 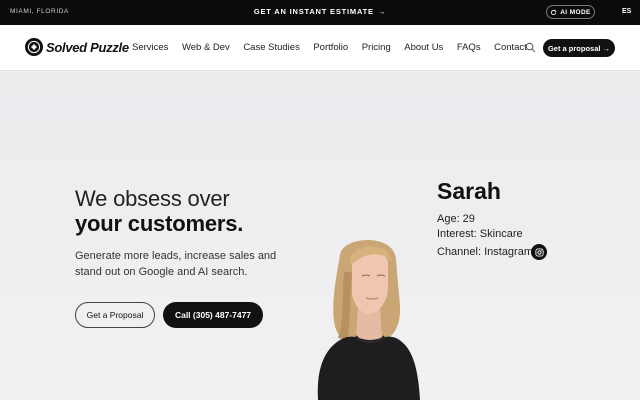 I want to click on hero-headline-light: We obsess over, so click(x=152, y=198).